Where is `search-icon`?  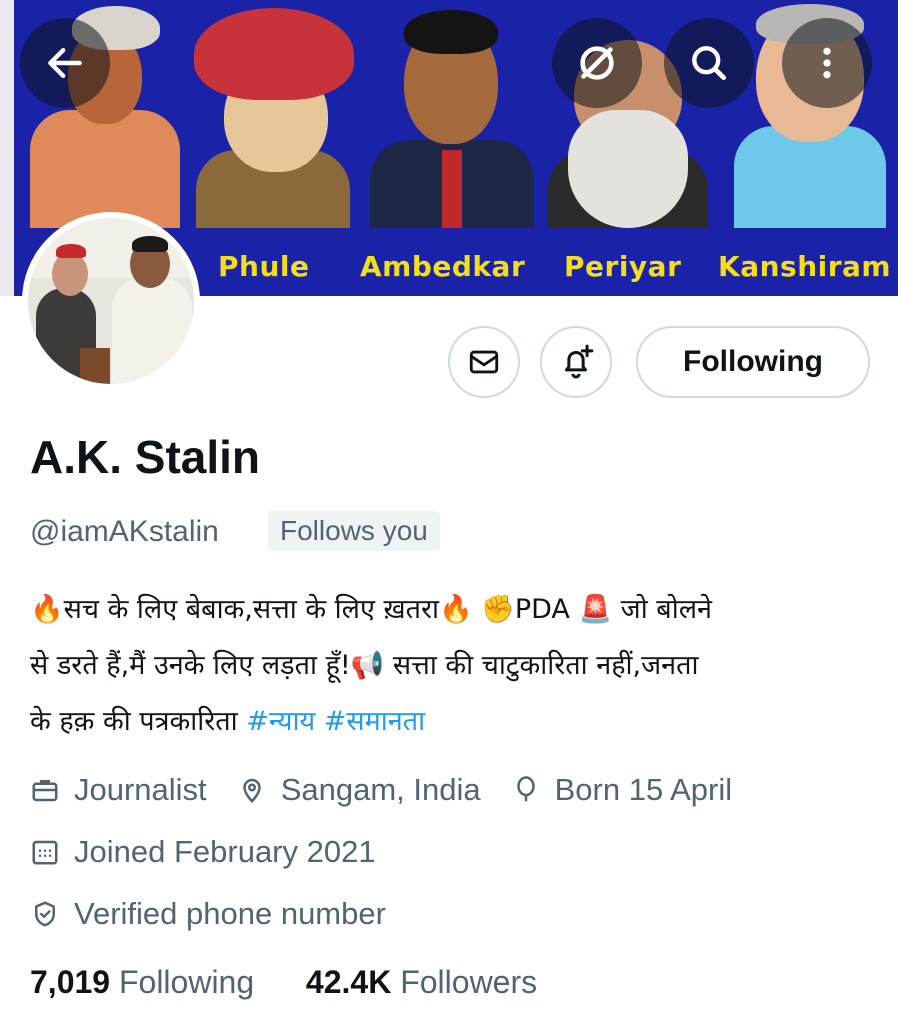
search-icon is located at coordinates (709, 63).